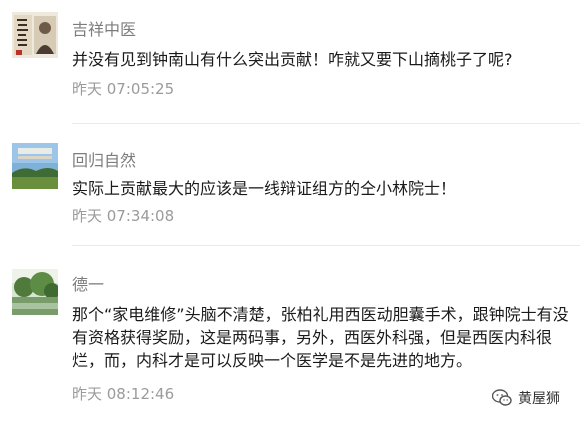 The width and height of the screenshot is (580, 421). Describe the element at coordinates (104, 159) in the screenshot. I see `comment-username: 回归自然` at that location.